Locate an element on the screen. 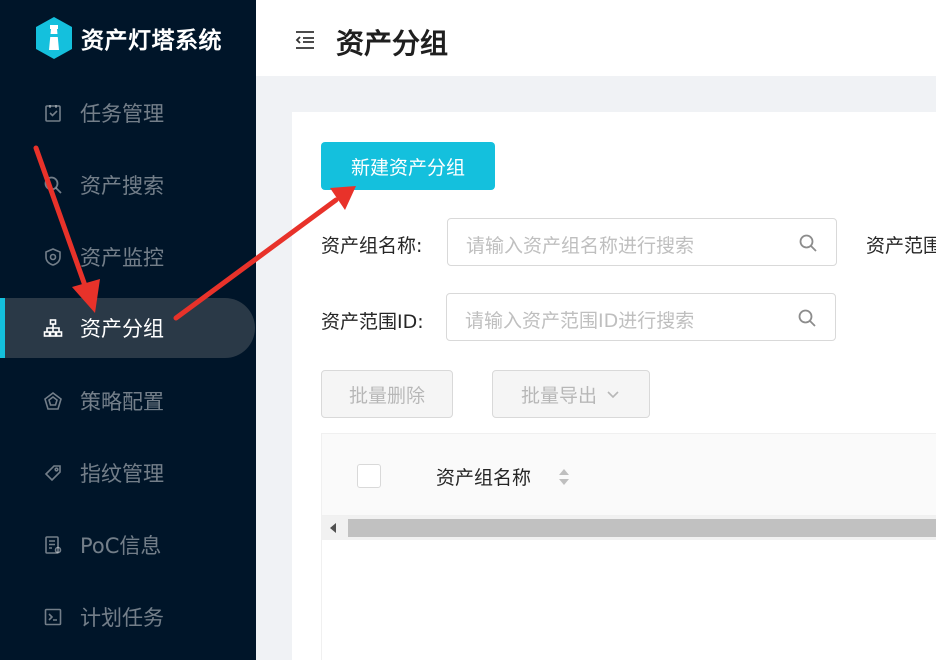  scope-id-label: 资产范围ID: is located at coordinates (372, 322).